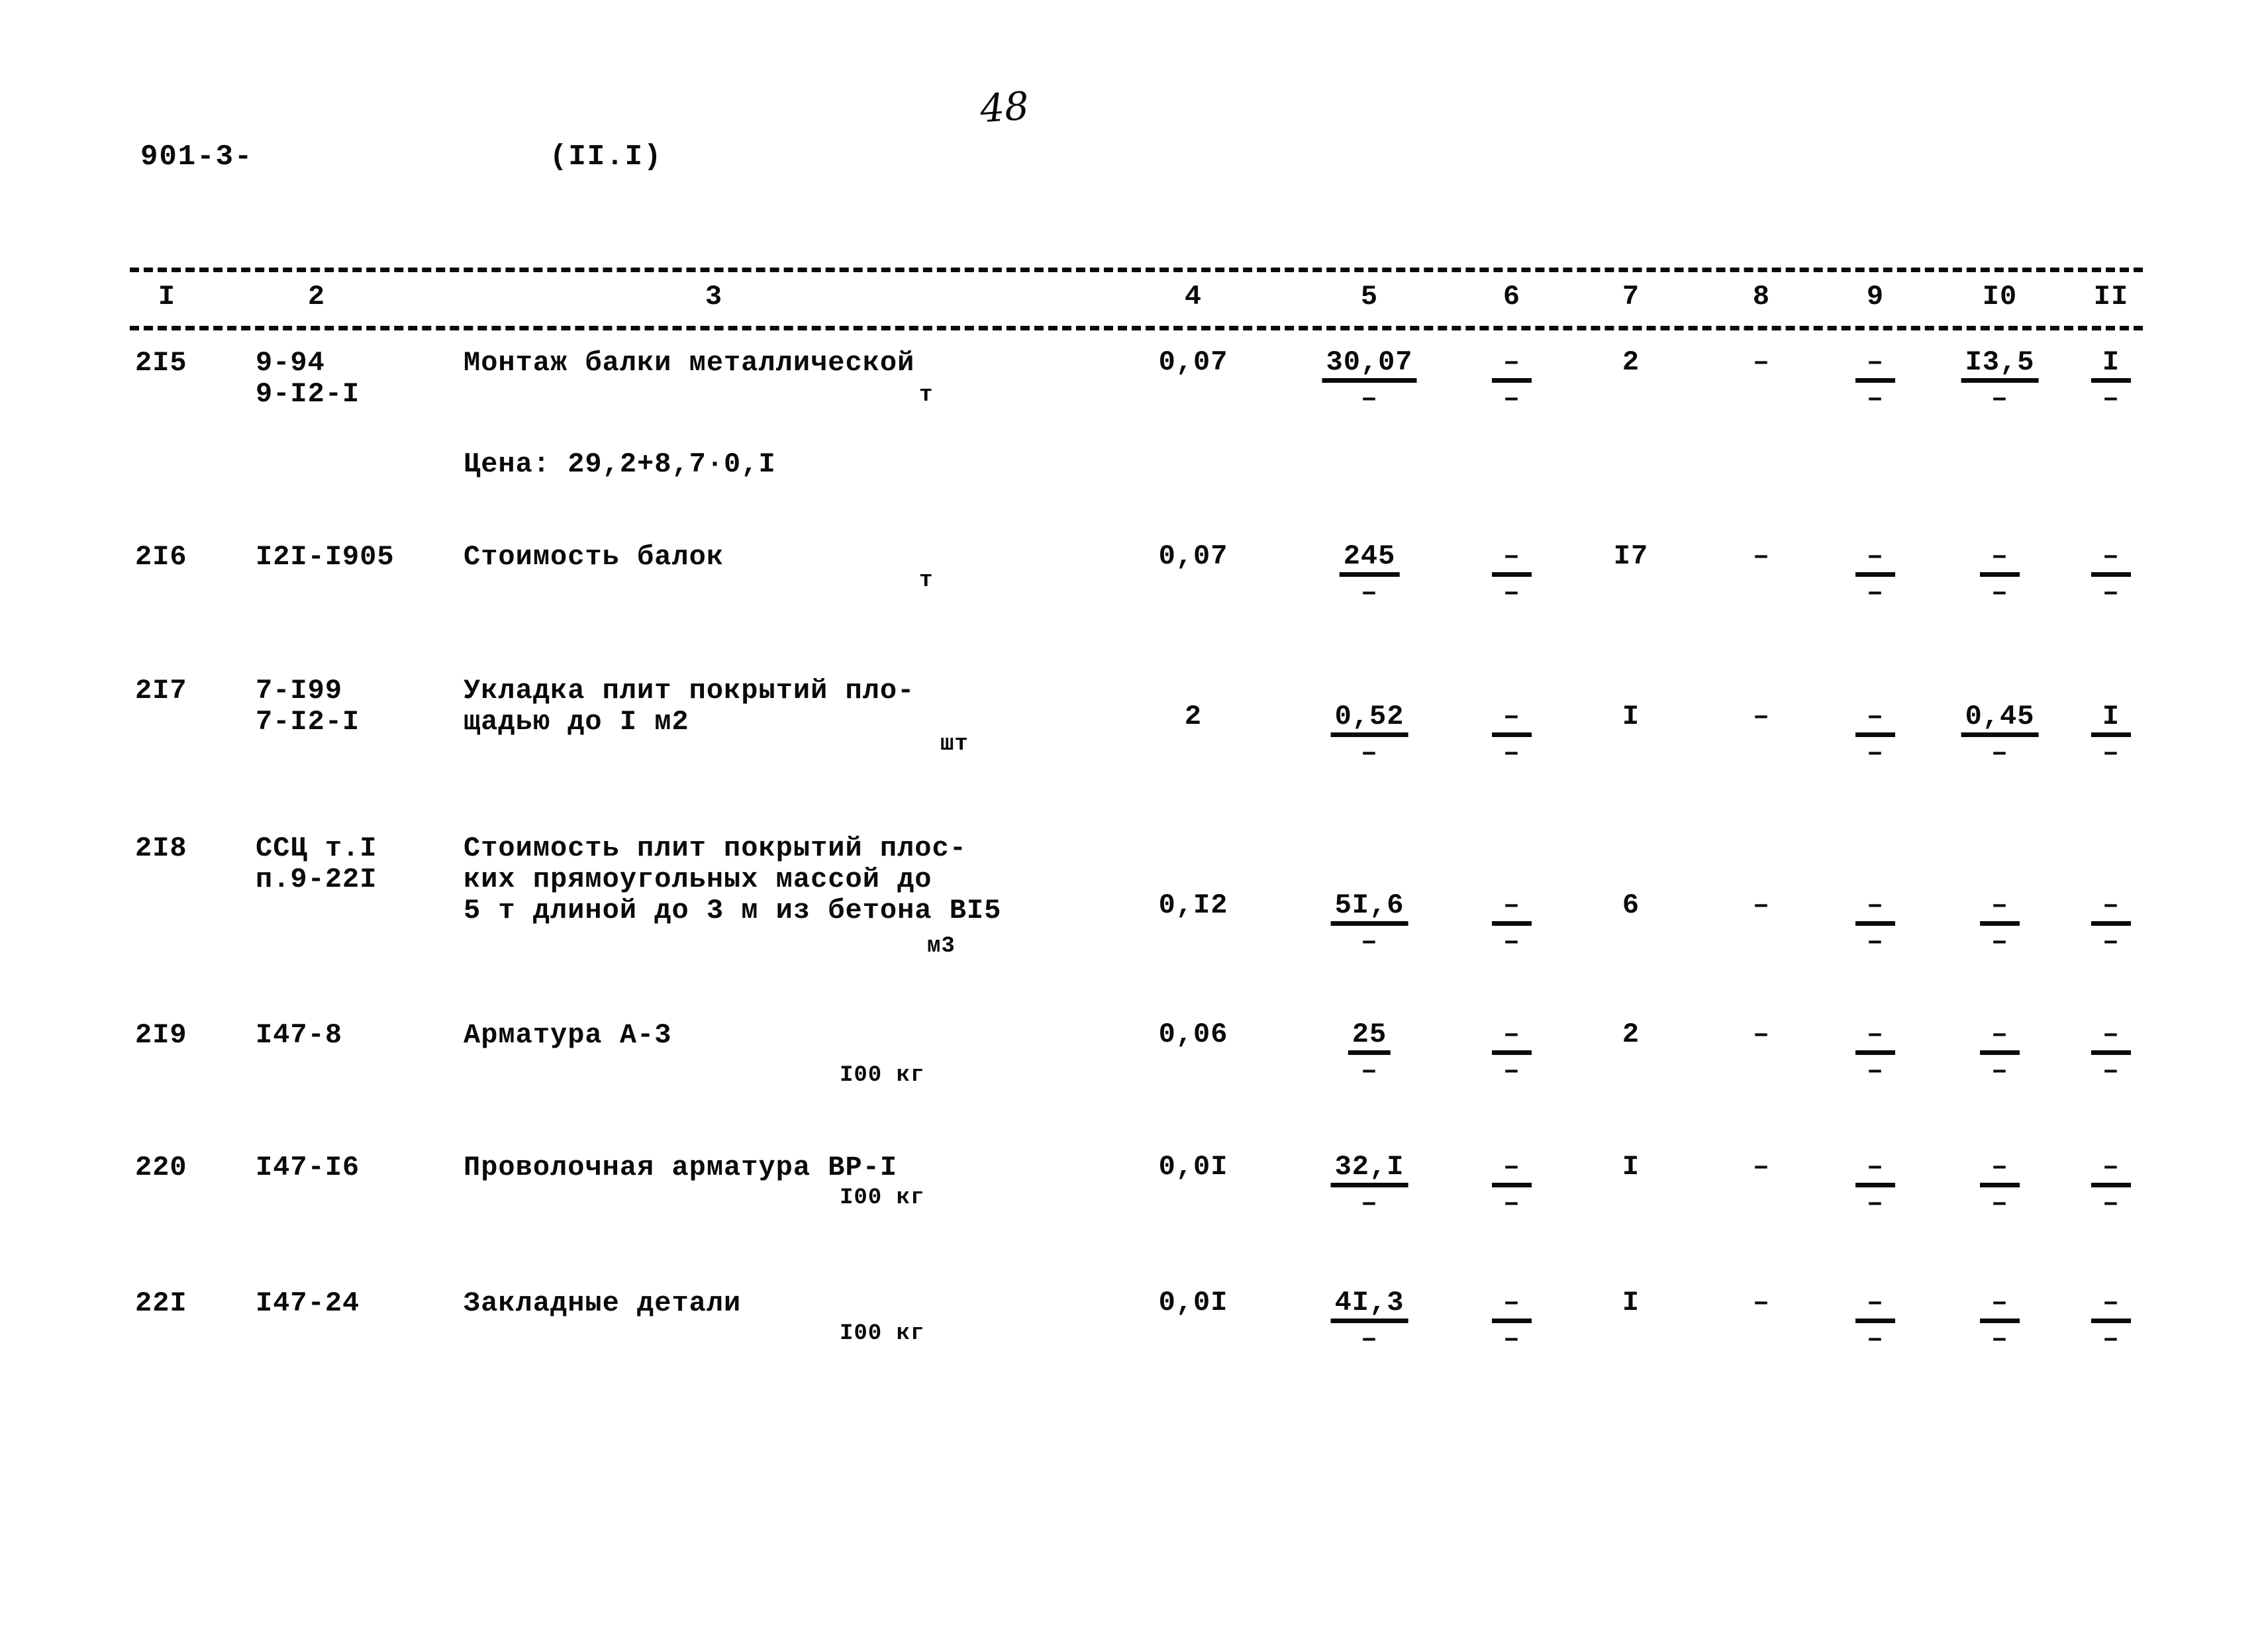  What do you see at coordinates (1369, 297) in the screenshot?
I see `column-header-5: 5` at bounding box center [1369, 297].